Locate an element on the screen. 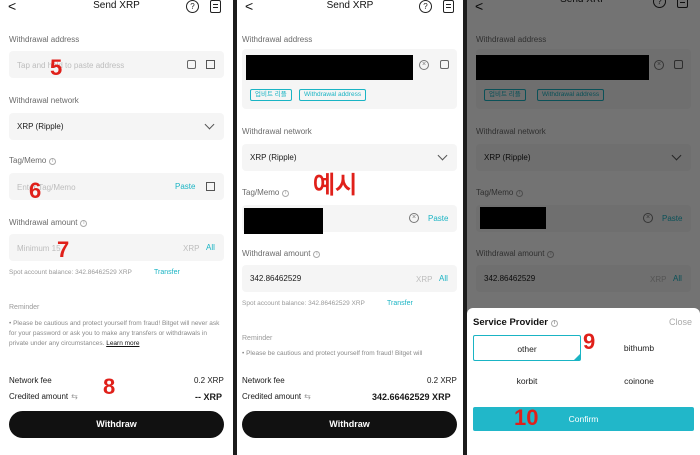 This screenshot has width=700, height=455. amount-input: 342.86462529 XRP All is located at coordinates (349, 278).